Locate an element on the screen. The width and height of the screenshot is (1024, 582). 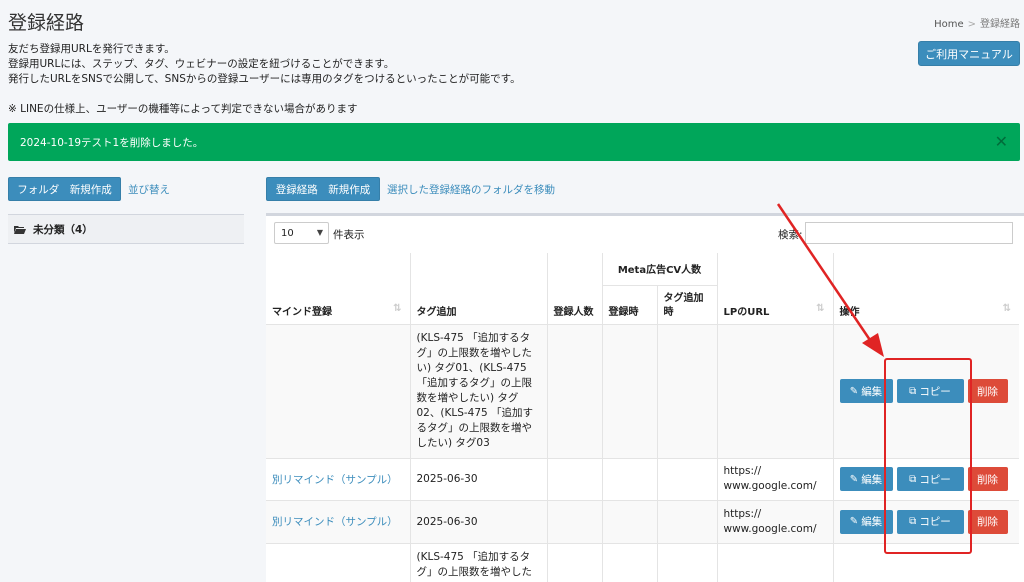
new-folder-button: フォルダ 新規作成 is located at coordinates (64, 189).